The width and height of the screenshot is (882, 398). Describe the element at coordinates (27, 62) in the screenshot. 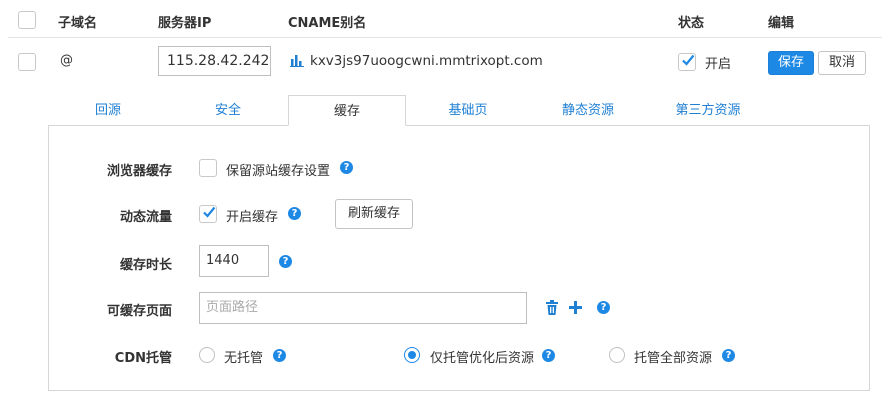

I see `row-checkbox` at that location.